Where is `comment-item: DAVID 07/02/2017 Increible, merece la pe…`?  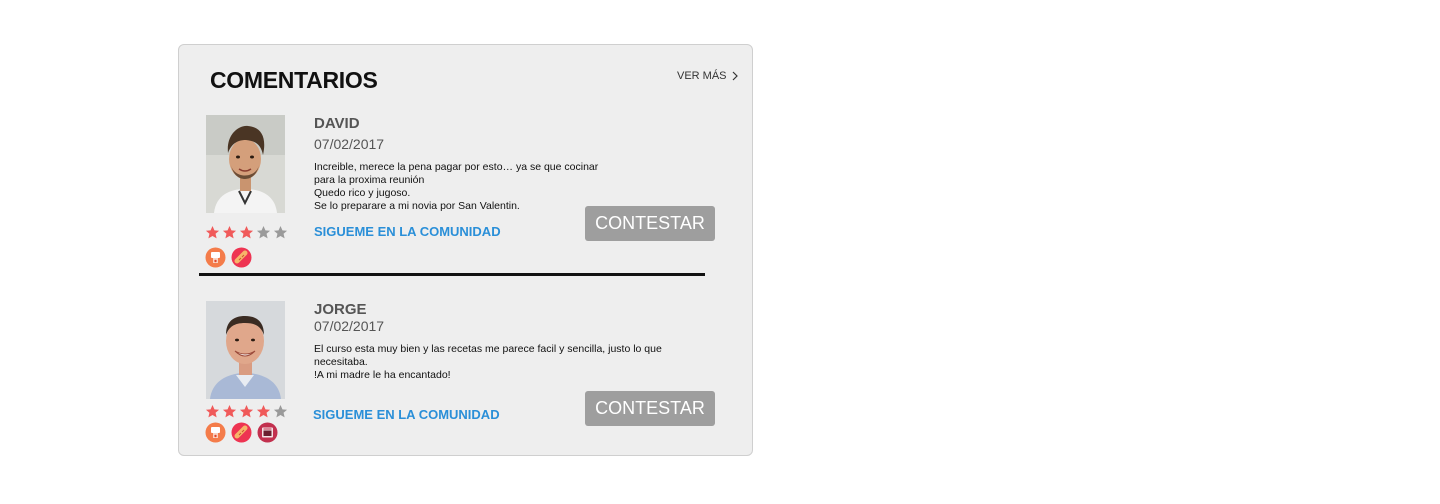
comment-item: DAVID 07/02/2017 Increible, merece la pe… is located at coordinates (466, 195).